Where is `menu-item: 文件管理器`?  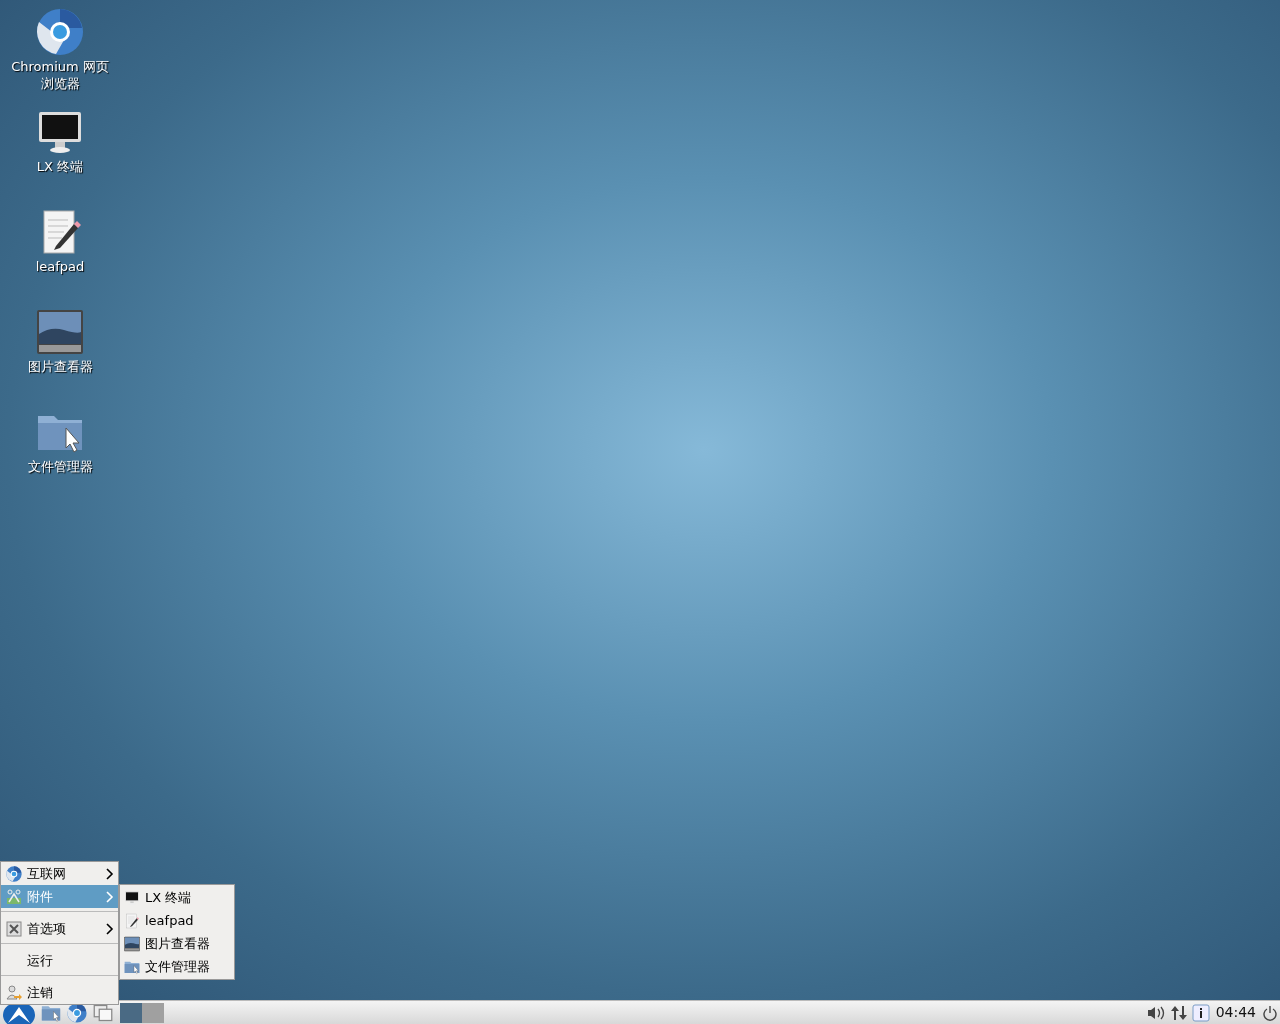
menu-item: 文件管理器 is located at coordinates (177, 966).